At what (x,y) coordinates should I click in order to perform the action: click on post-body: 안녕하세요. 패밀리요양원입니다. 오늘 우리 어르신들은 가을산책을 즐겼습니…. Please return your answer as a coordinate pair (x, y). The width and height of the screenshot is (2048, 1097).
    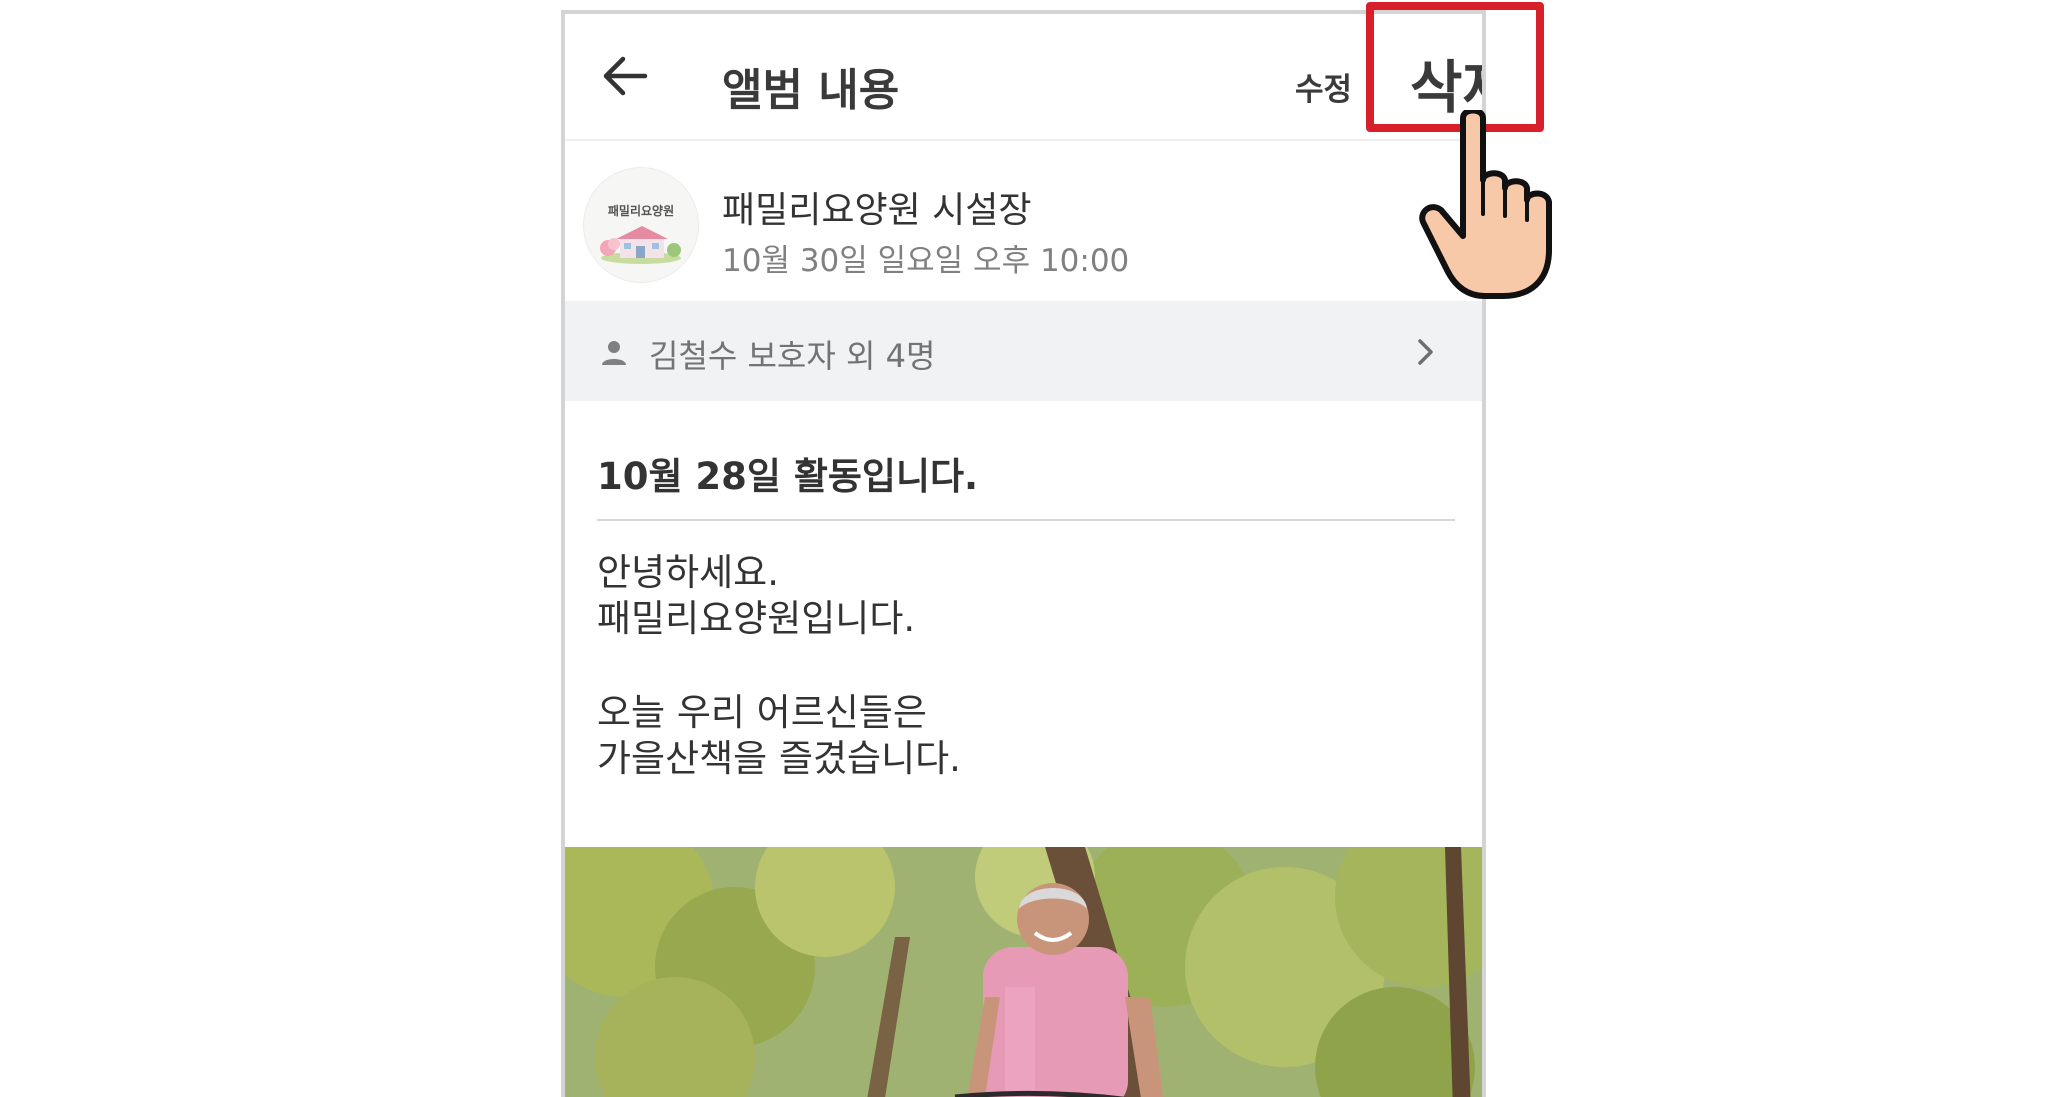
    Looking at the image, I should click on (779, 666).